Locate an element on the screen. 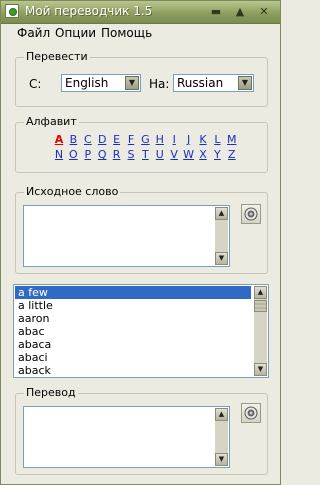 Image resolution: width=320 pixels, height=485 pixels. letter-link-f: F is located at coordinates (131, 139).